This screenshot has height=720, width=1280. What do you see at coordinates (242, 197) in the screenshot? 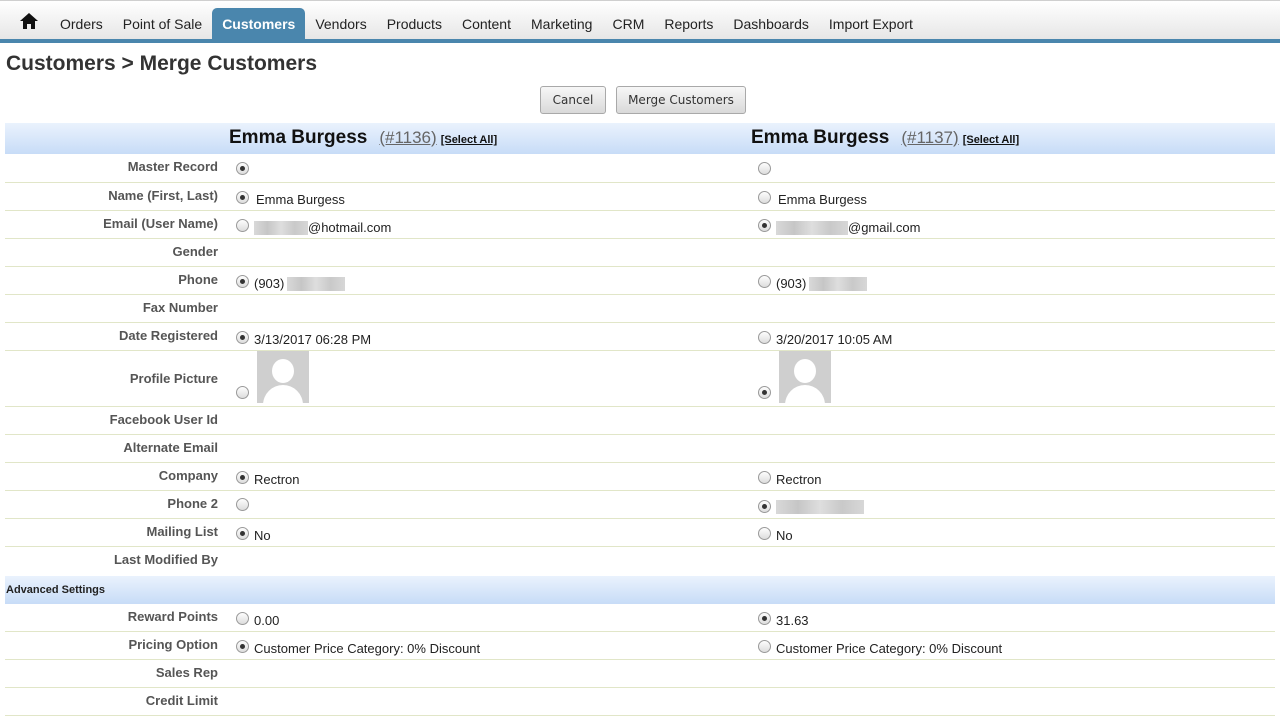
I see `radio-name-left` at bounding box center [242, 197].